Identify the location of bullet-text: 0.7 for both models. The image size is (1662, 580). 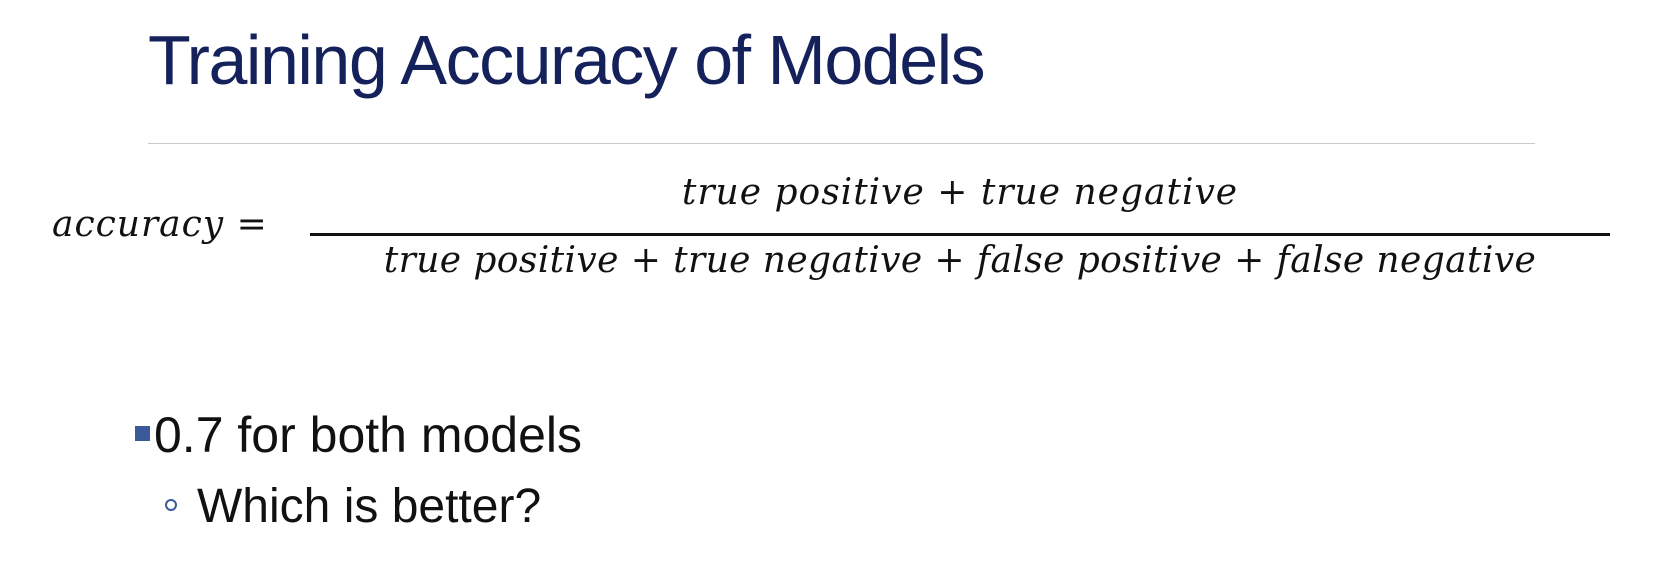
(368, 435).